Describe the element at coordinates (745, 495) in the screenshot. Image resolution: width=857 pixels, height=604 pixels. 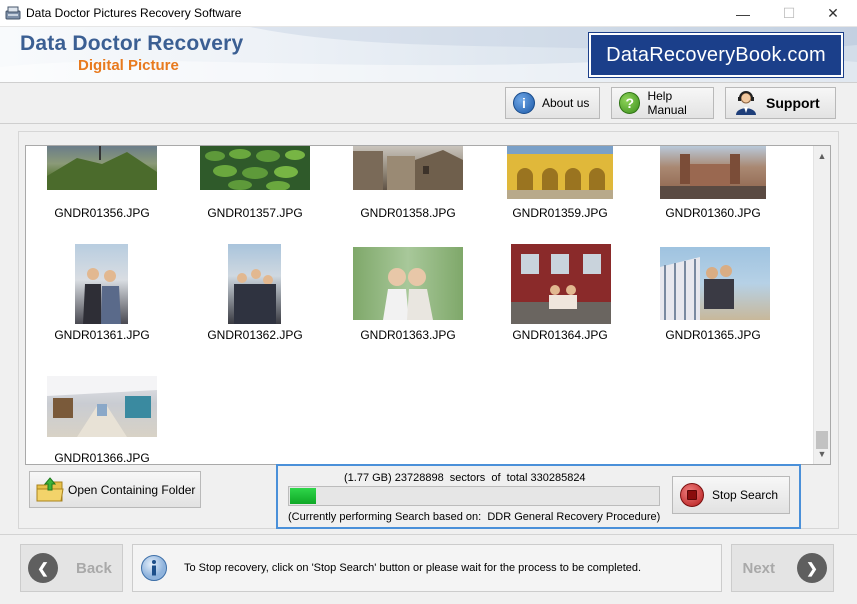
I see `stop-search-label: Stop Search` at that location.